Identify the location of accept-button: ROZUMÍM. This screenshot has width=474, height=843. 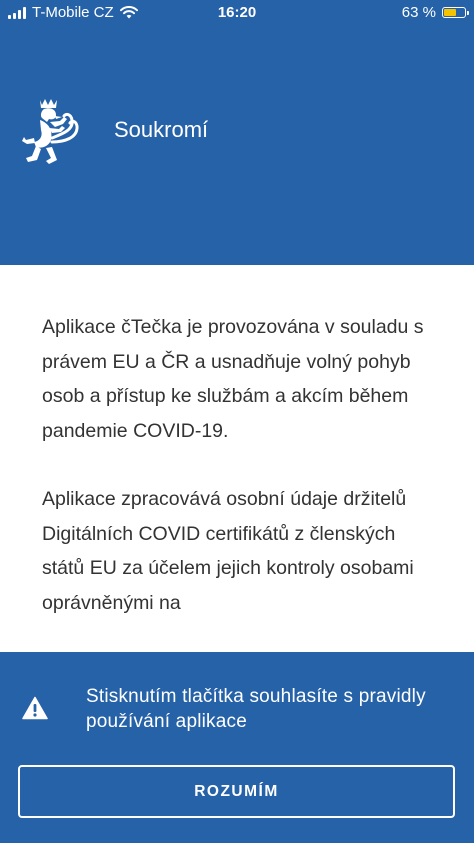
(236, 791).